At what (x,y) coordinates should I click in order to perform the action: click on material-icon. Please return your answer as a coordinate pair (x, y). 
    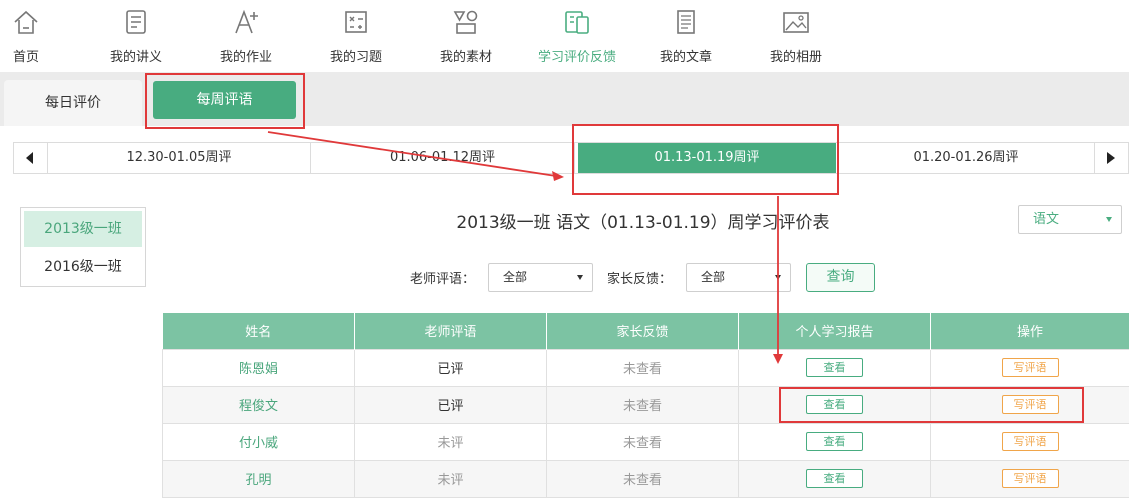
    Looking at the image, I should click on (465, 22).